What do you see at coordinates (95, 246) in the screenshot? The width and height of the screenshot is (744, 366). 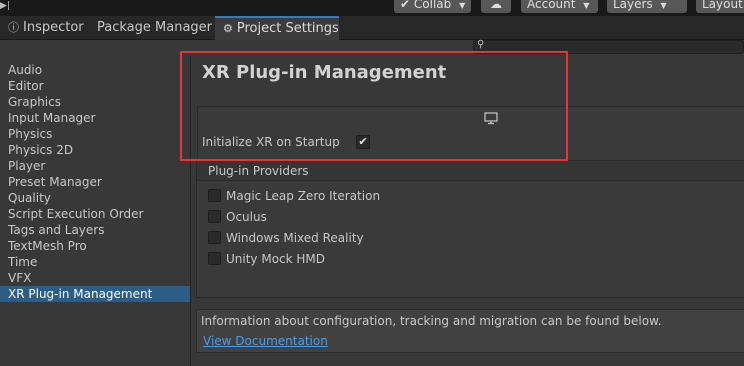 I see `sidebar-item-textmesh-pro: TextMesh Pro` at bounding box center [95, 246].